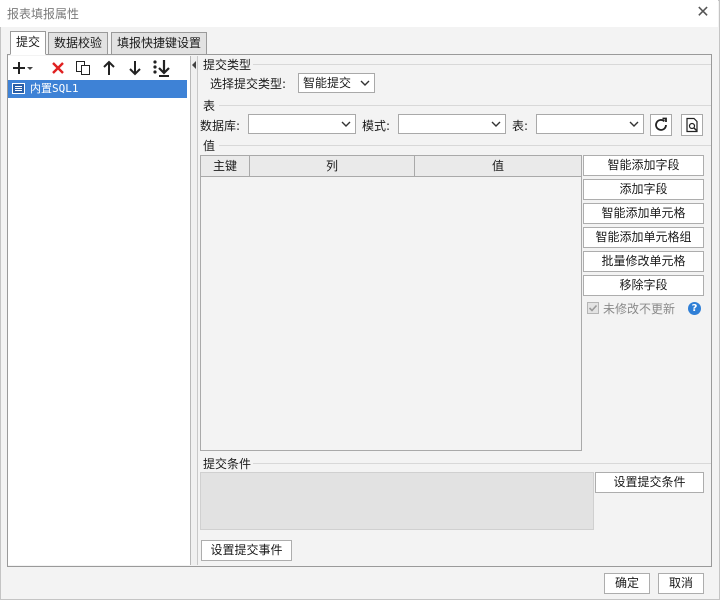 Image resolution: width=720 pixels, height=600 pixels. Describe the element at coordinates (227, 65) in the screenshot. I see `section-title-submit-type: 提交类型` at that location.